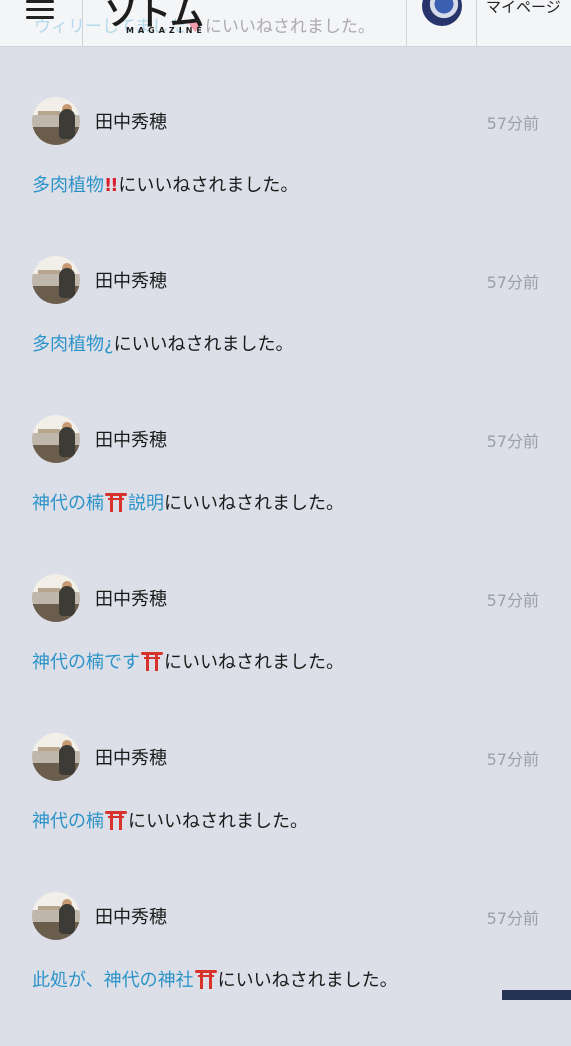 The height and width of the screenshot is (1046, 571). What do you see at coordinates (523, 8) in the screenshot?
I see `mypage-link: マイページ` at bounding box center [523, 8].